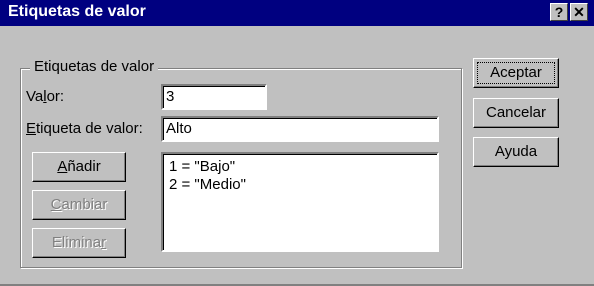 This screenshot has width=594, height=286. Describe the element at coordinates (300, 129) in the screenshot. I see `value-label-input: Alto` at that location.